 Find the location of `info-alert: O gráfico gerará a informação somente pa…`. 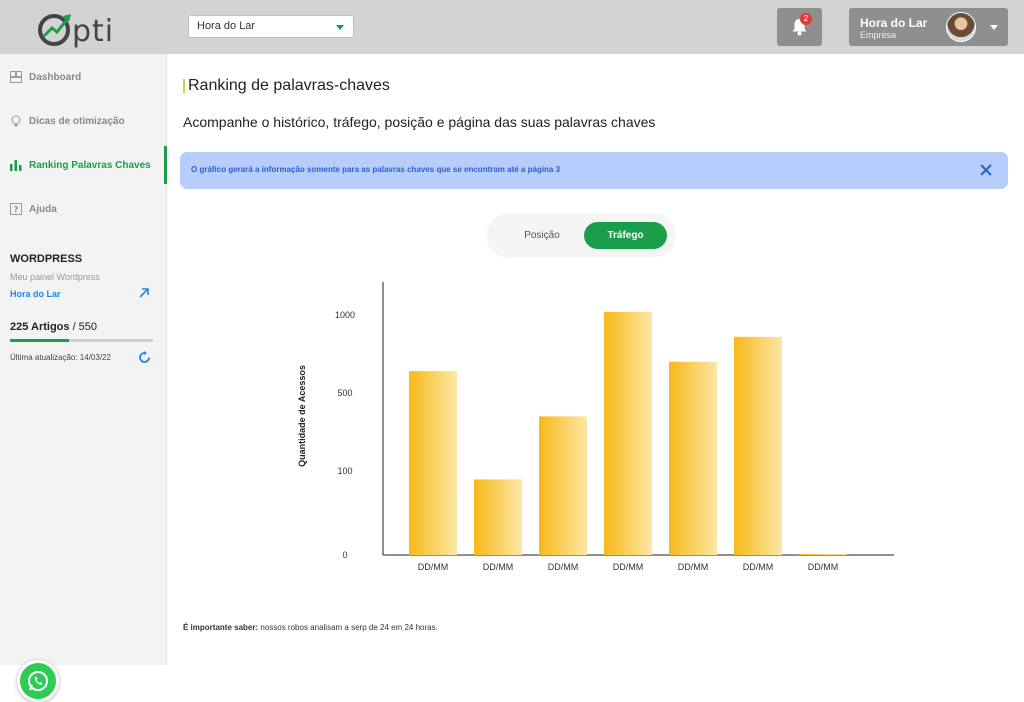

info-alert: O gráfico gerará a informação somente pa… is located at coordinates (594, 170).